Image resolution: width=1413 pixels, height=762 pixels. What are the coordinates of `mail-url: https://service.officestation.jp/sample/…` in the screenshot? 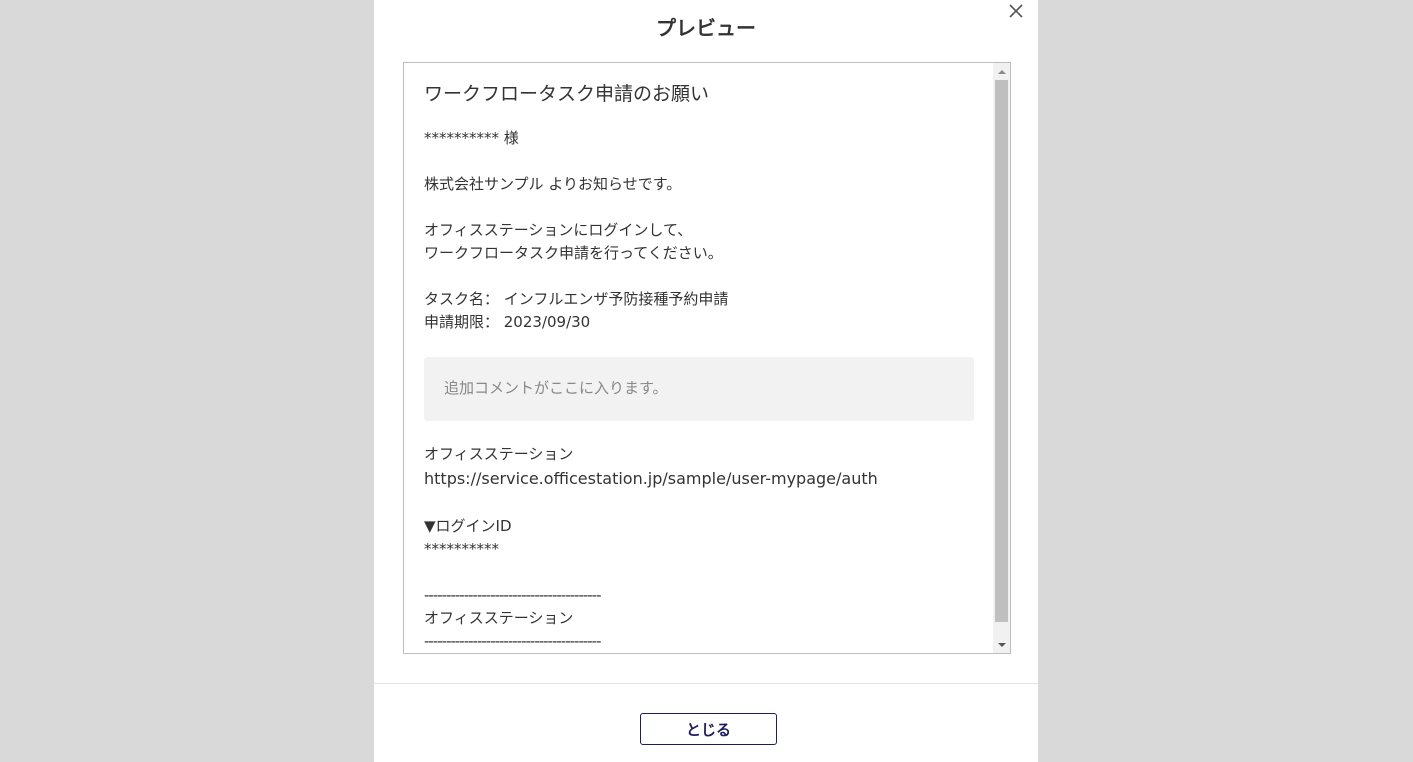 It's located at (651, 478).